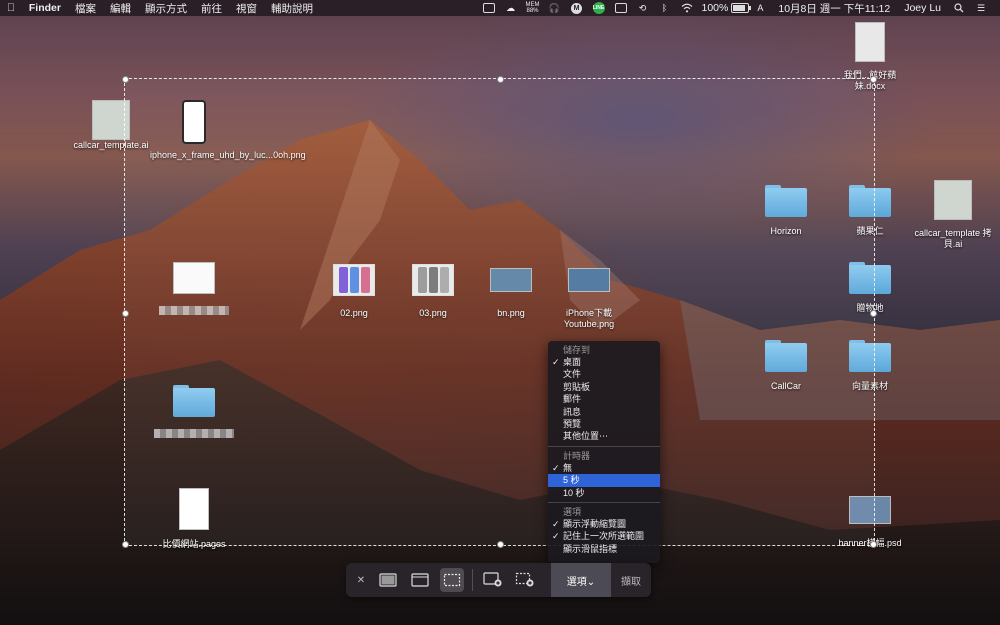  I want to click on screenshot-toolbar: ✕ 選項⌄ 擷取, so click(498, 580).